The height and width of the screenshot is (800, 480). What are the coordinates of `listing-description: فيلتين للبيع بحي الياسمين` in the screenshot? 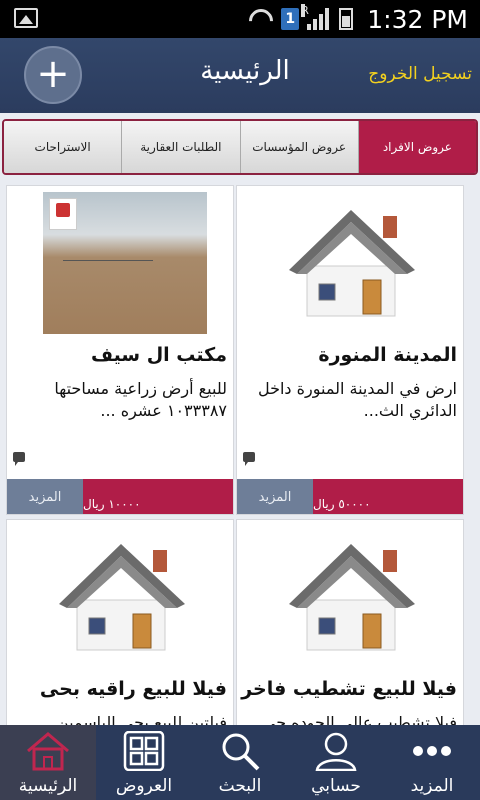 It's located at (141, 719).